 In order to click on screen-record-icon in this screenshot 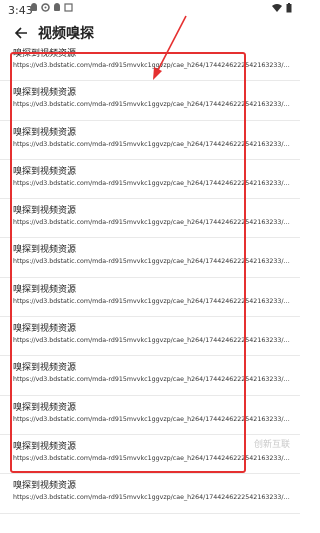, I will do `click(68, 7)`.